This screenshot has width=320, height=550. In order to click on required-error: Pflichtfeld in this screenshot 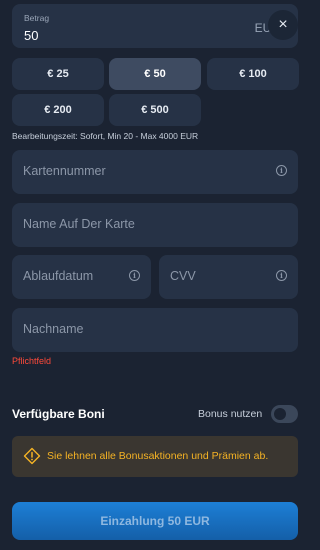, I will do `click(32, 361)`.